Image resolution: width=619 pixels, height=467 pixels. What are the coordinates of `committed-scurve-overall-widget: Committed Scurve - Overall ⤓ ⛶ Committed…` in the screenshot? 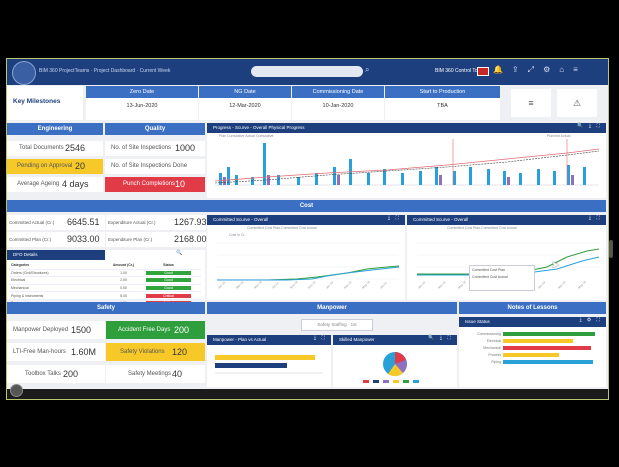 It's located at (506, 257).